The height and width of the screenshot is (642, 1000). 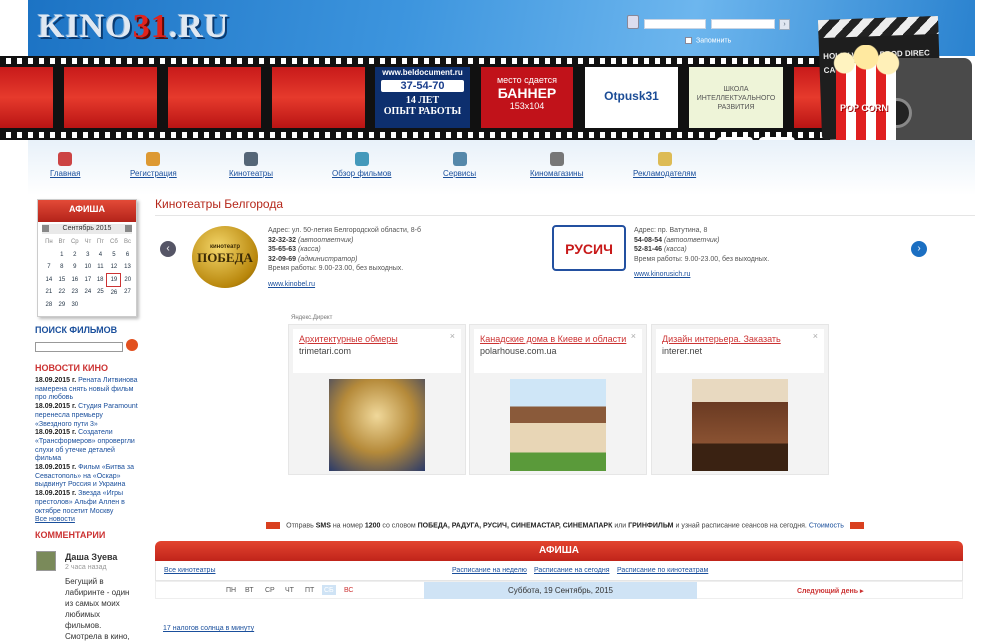 What do you see at coordinates (153, 159) in the screenshot?
I see `register-icon` at bounding box center [153, 159].